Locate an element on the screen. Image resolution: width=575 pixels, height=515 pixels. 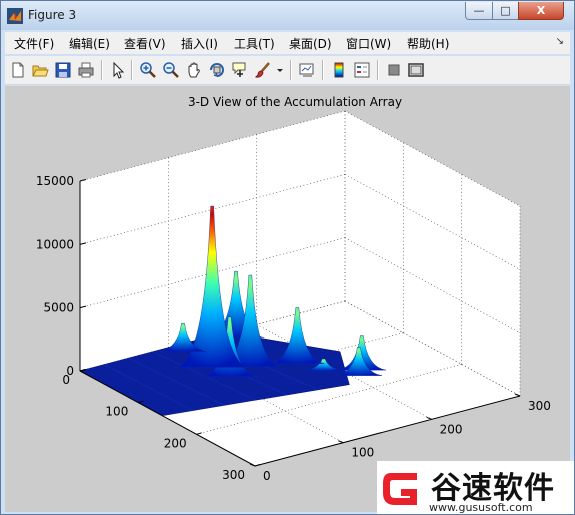
pointer-icon is located at coordinates (118, 70).